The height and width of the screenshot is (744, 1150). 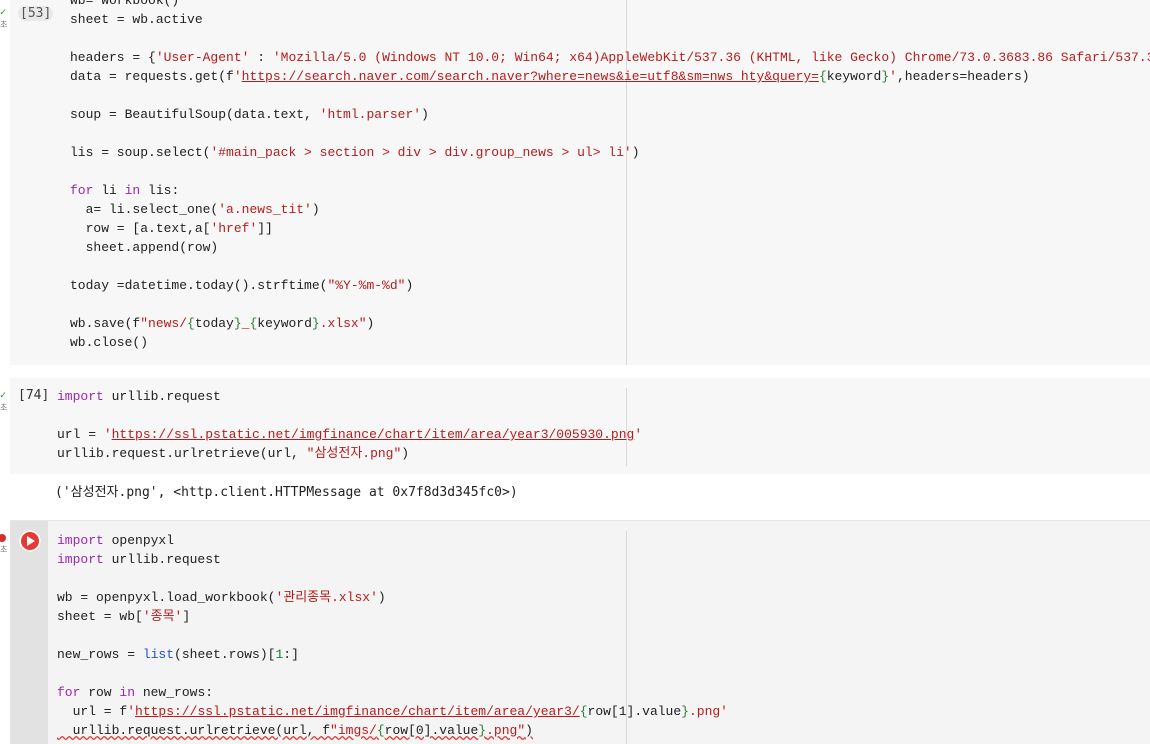 What do you see at coordinates (610, 342) in the screenshot?
I see `code-line: wb.close()` at bounding box center [610, 342].